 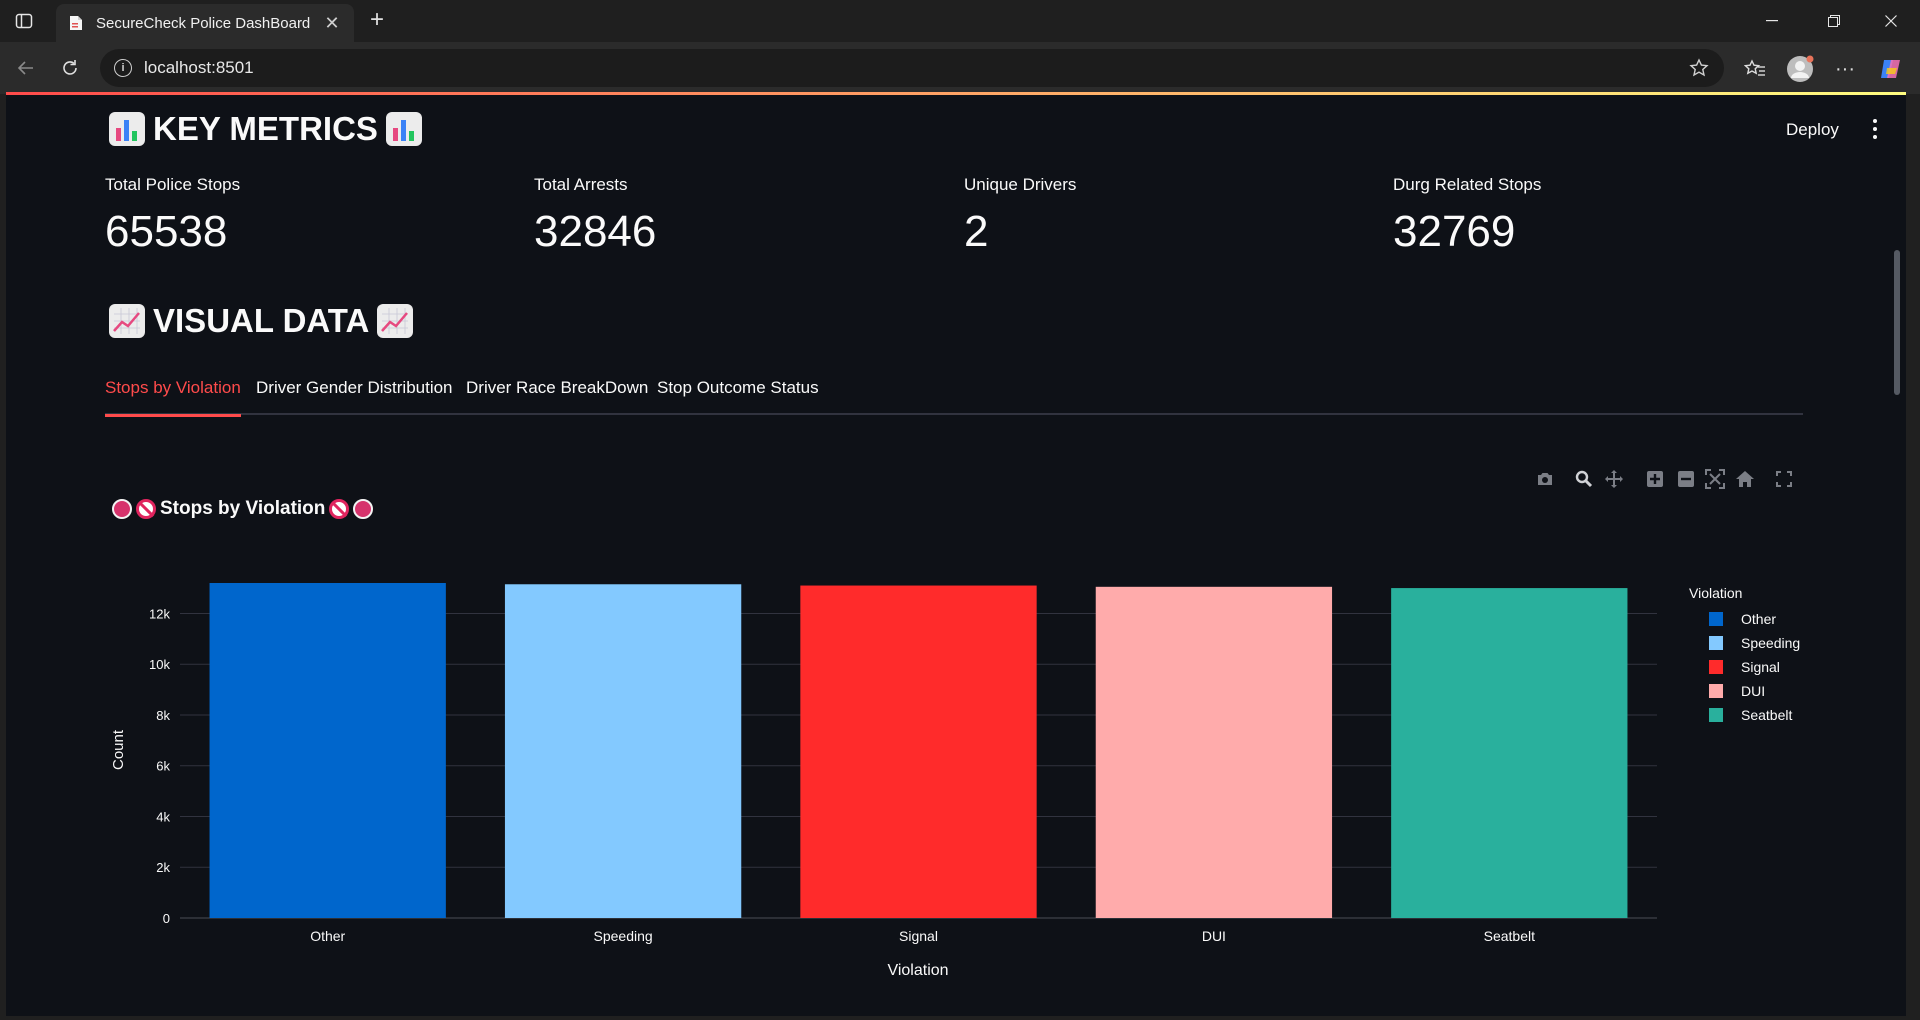 What do you see at coordinates (917, 970) in the screenshot?
I see `x-axis-label: Violation` at bounding box center [917, 970].